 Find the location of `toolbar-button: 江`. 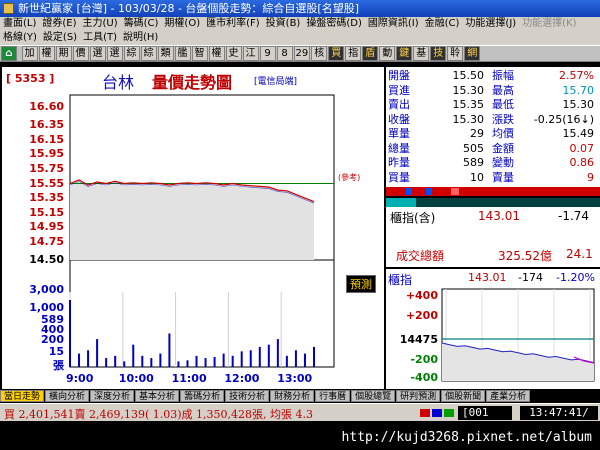

toolbar-button: 江 is located at coordinates (250, 53).